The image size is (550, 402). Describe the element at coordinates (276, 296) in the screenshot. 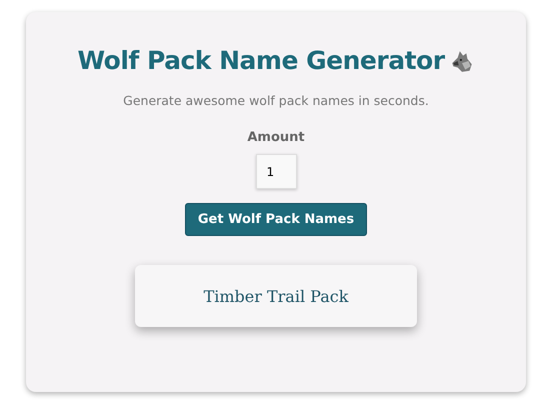

I see `result-card: Timber Trail Pack` at that location.